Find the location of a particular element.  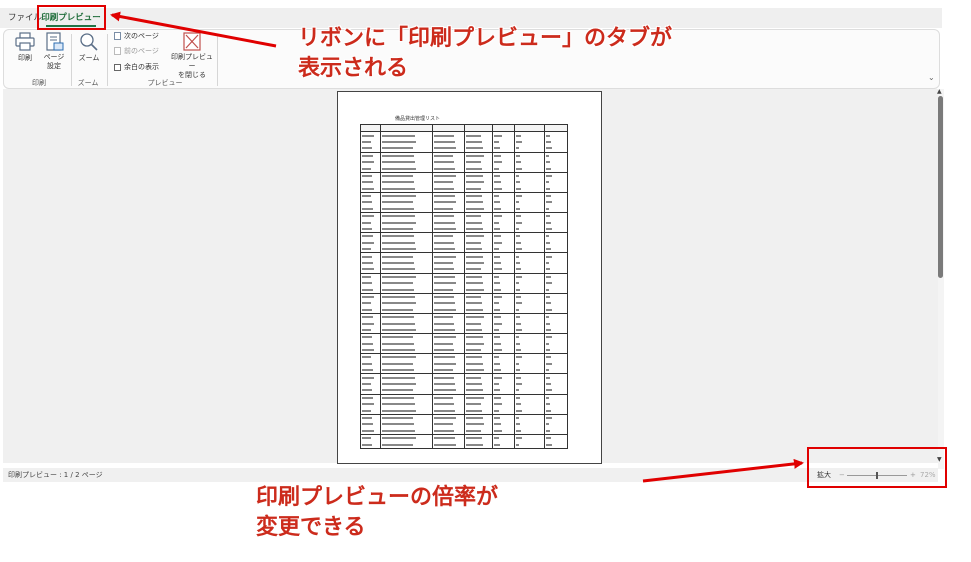

document-title: 備品貸出管理リスト is located at coordinates (418, 119).